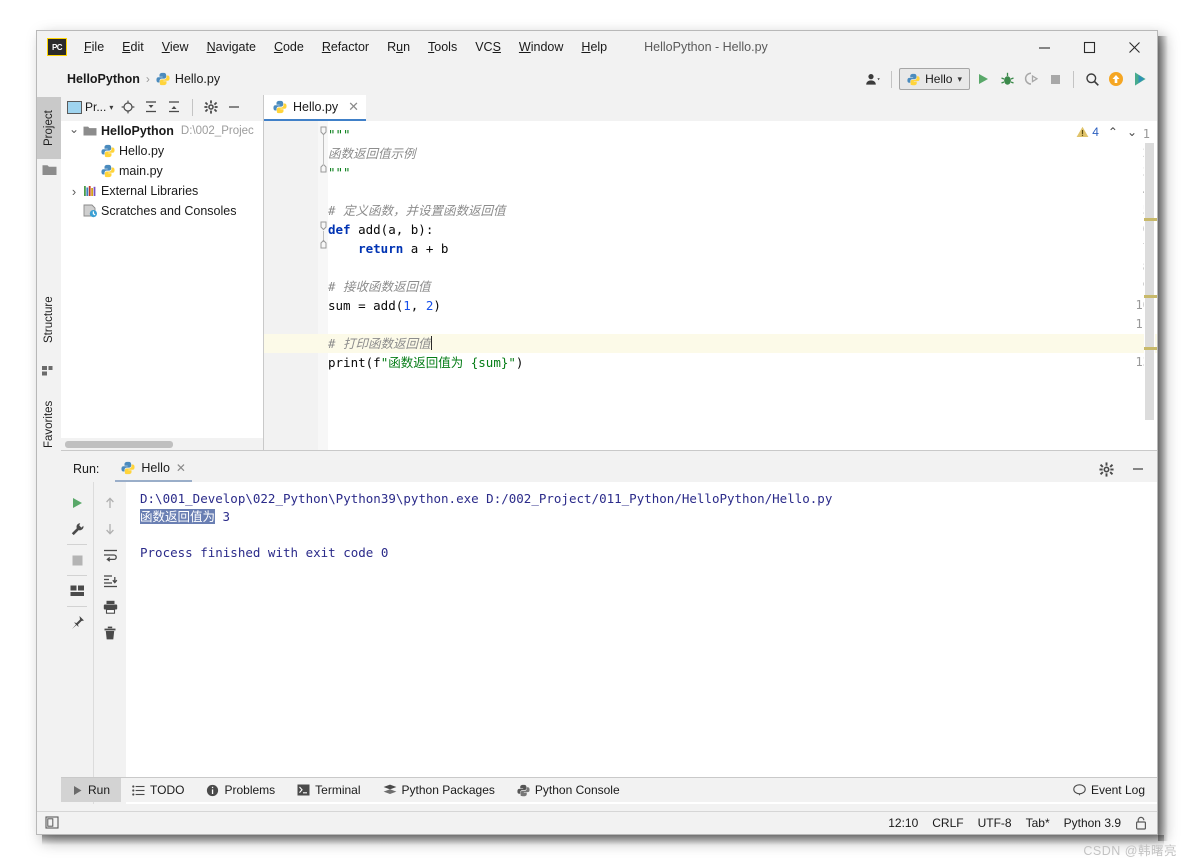  Describe the element at coordinates (733, 362) in the screenshot. I see `code-line: print(f"函数返回值为 {sum}")` at that location.